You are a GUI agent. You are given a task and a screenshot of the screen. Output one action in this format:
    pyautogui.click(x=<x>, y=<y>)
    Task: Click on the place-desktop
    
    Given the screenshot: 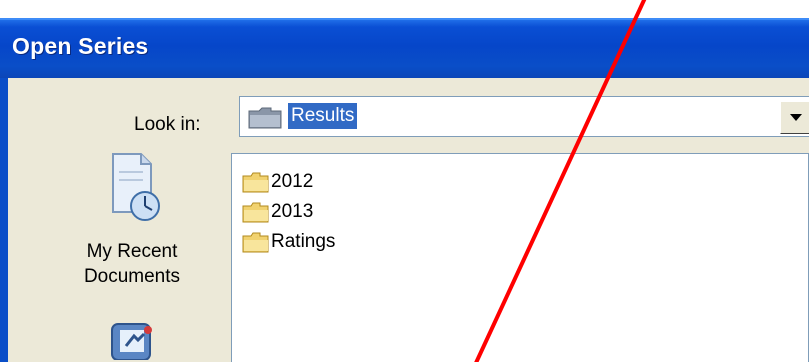 What is the action you would take?
    pyautogui.click(x=132, y=341)
    